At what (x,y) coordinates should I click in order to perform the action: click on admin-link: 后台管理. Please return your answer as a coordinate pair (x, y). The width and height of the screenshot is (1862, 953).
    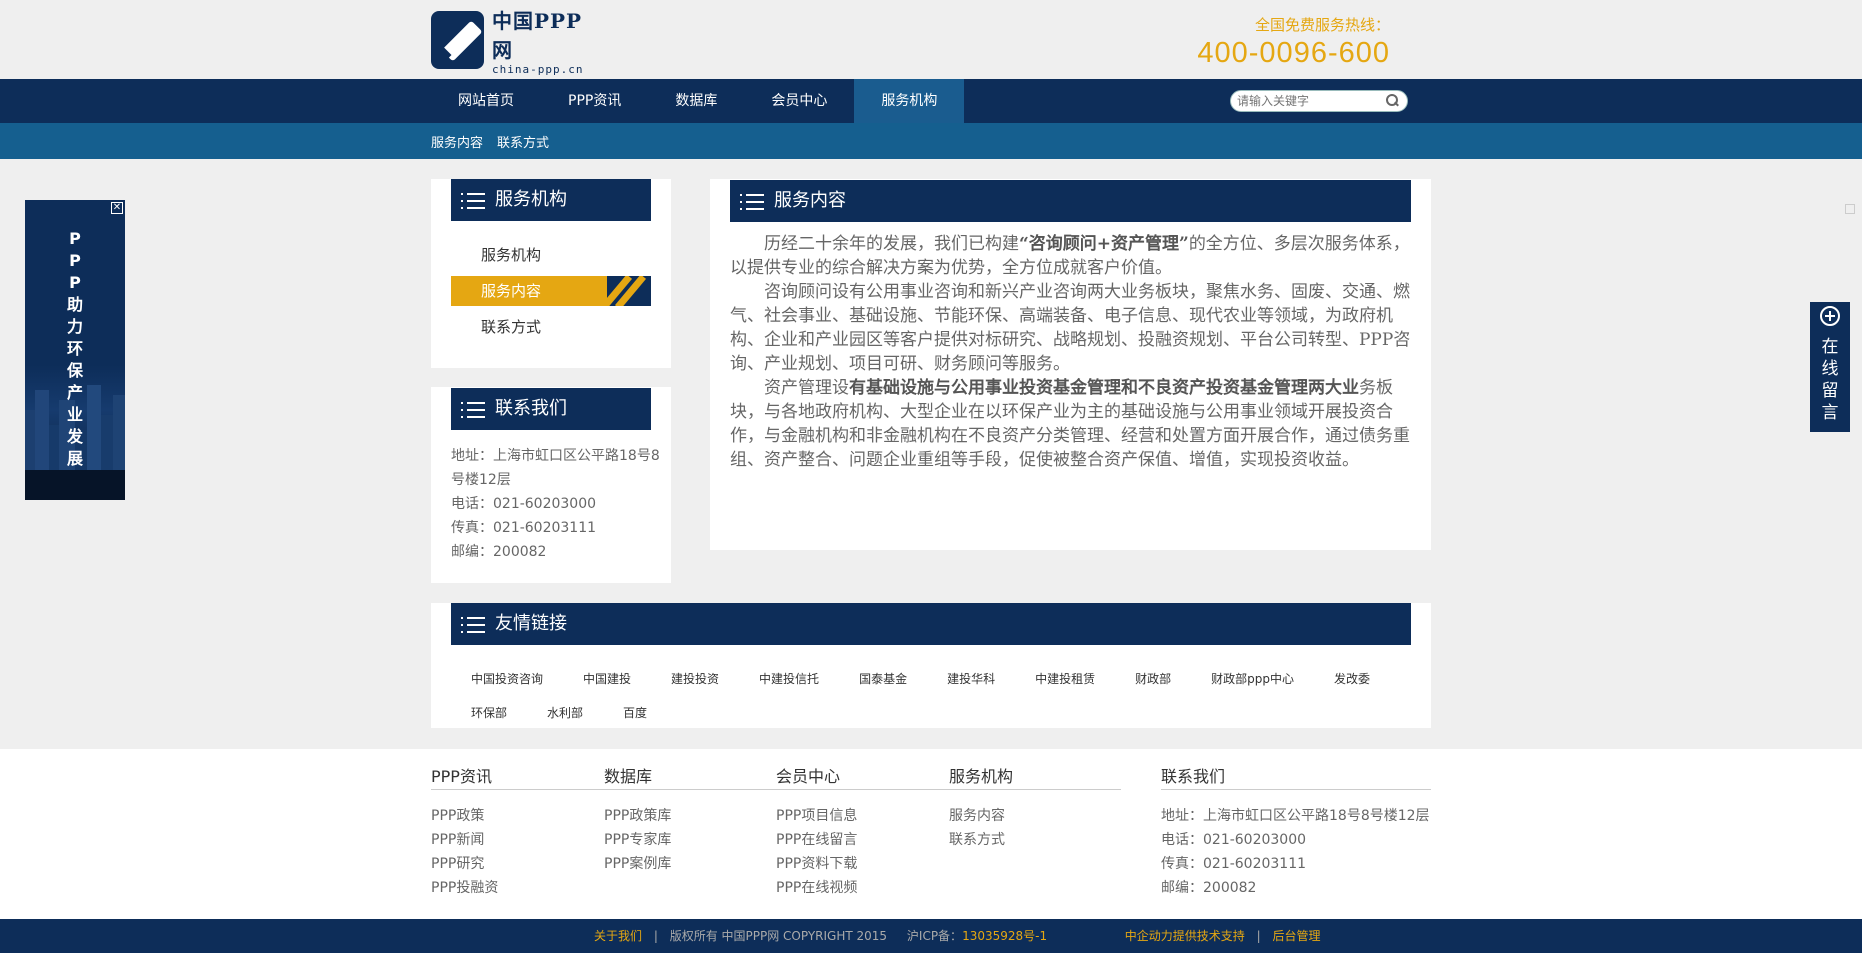
    Looking at the image, I should click on (1296, 936).